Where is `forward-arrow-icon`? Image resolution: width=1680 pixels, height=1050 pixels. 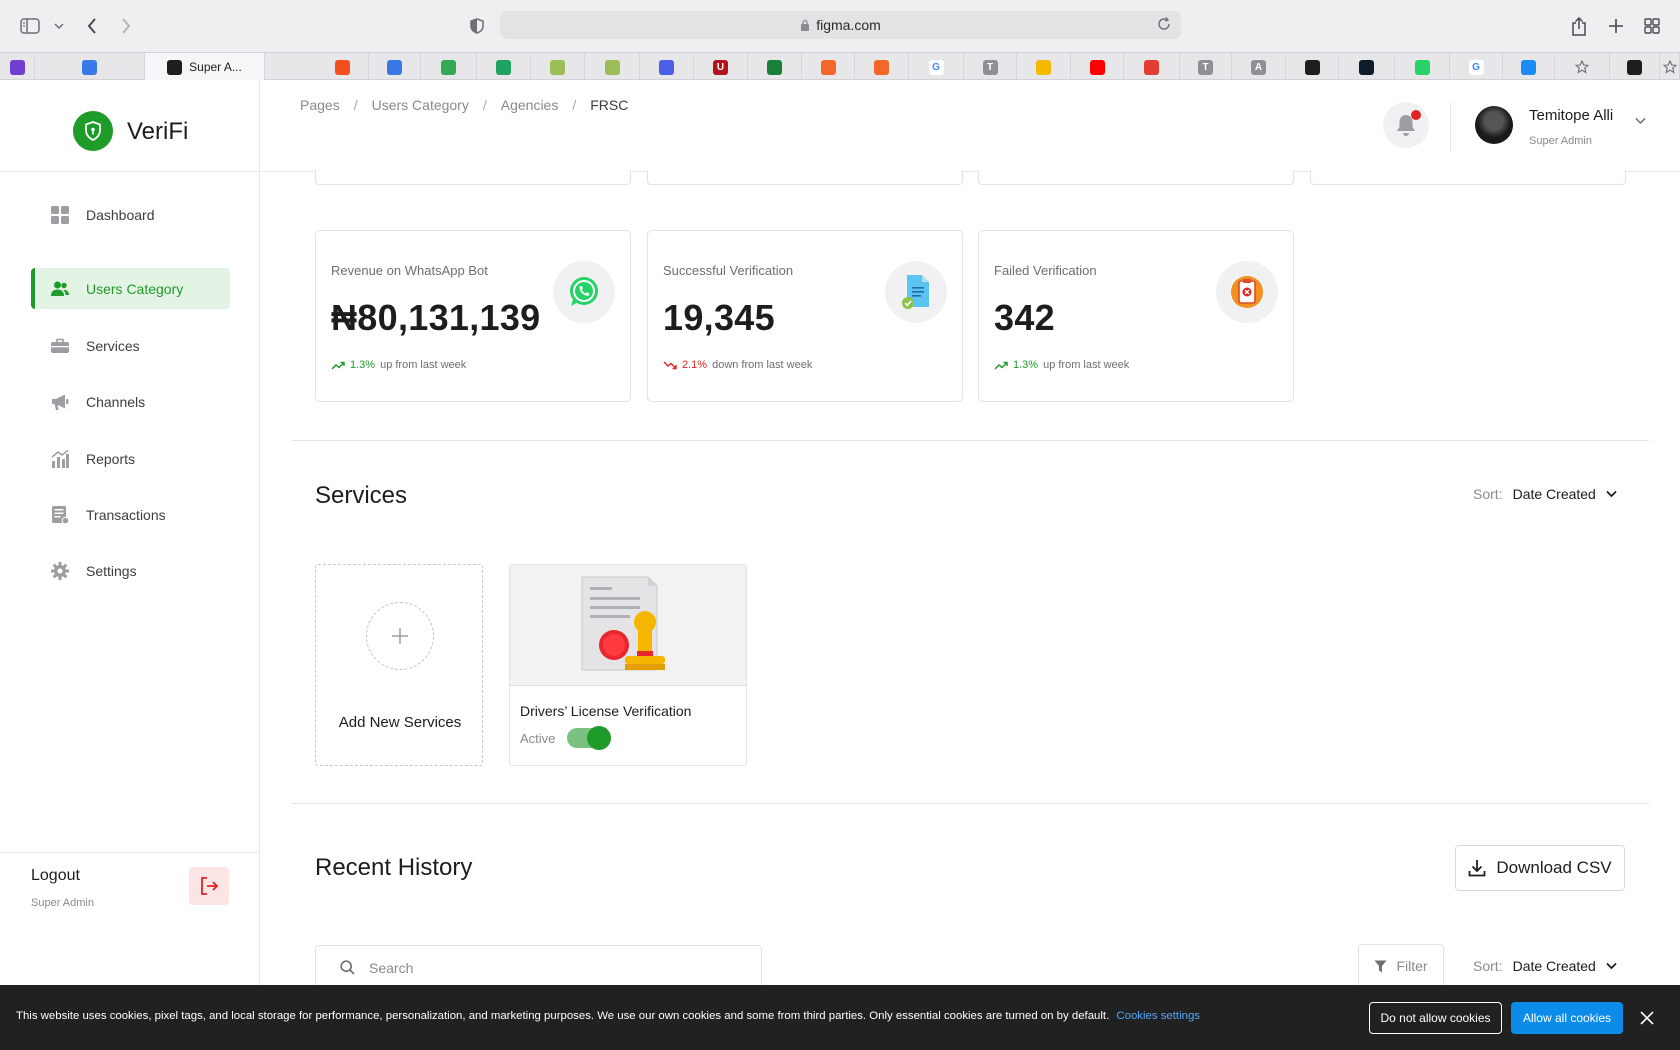
forward-arrow-icon is located at coordinates (126, 26).